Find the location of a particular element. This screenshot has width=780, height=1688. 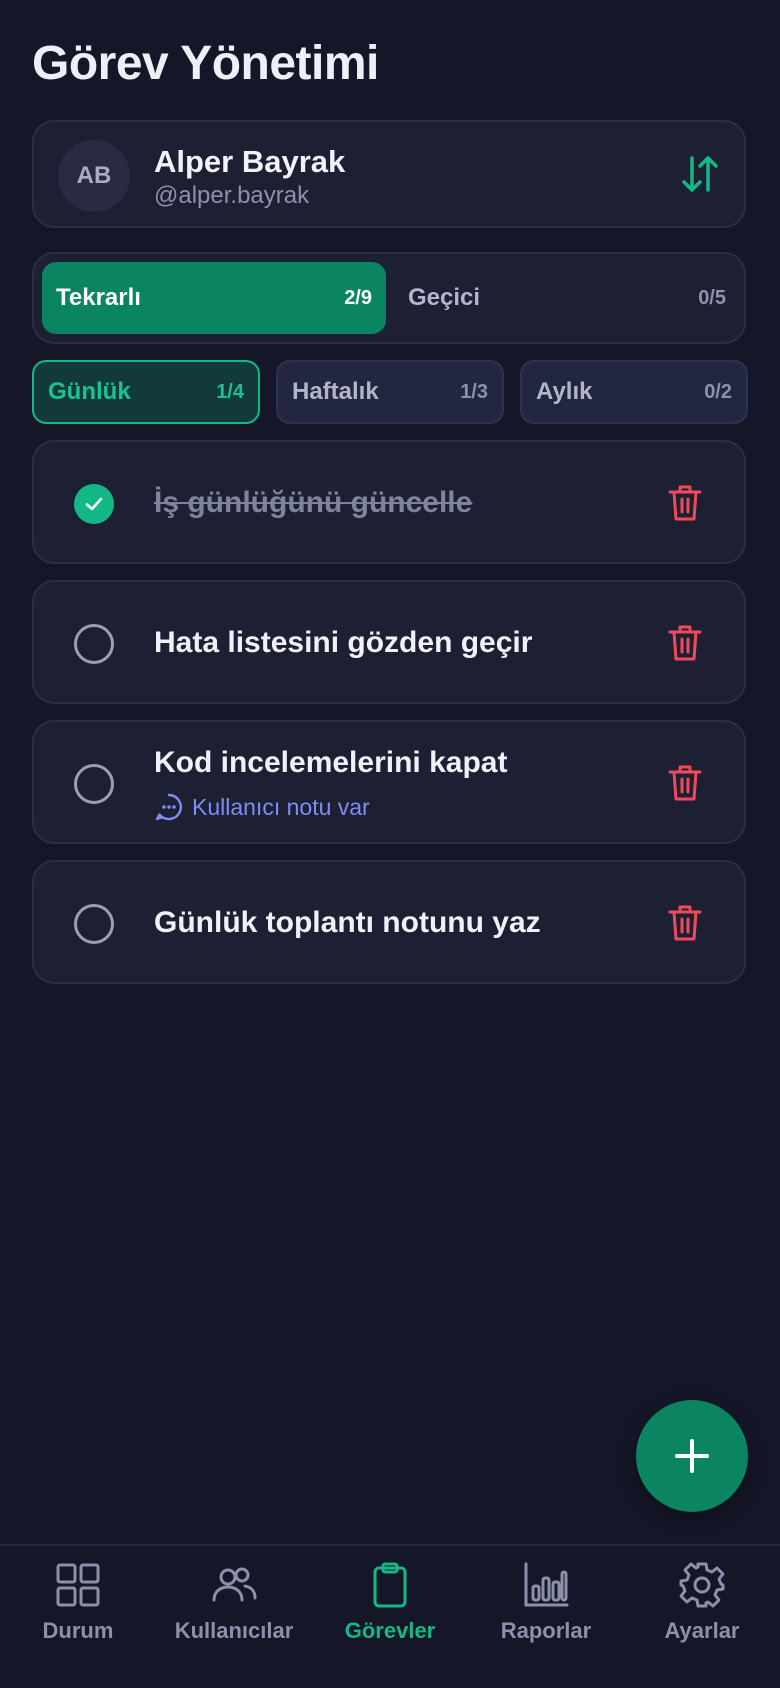

period-label: Aylık is located at coordinates (564, 391).